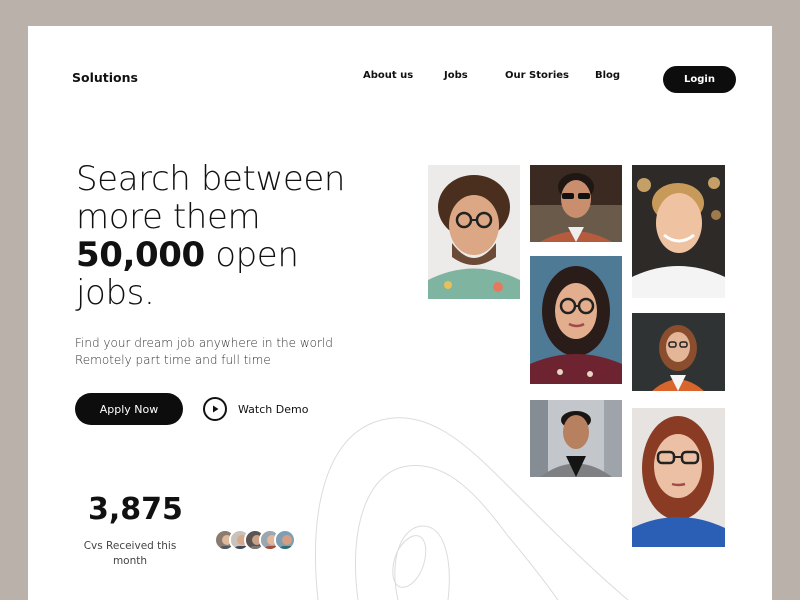  What do you see at coordinates (168, 217) in the screenshot?
I see `hero-line-2: more them` at bounding box center [168, 217].